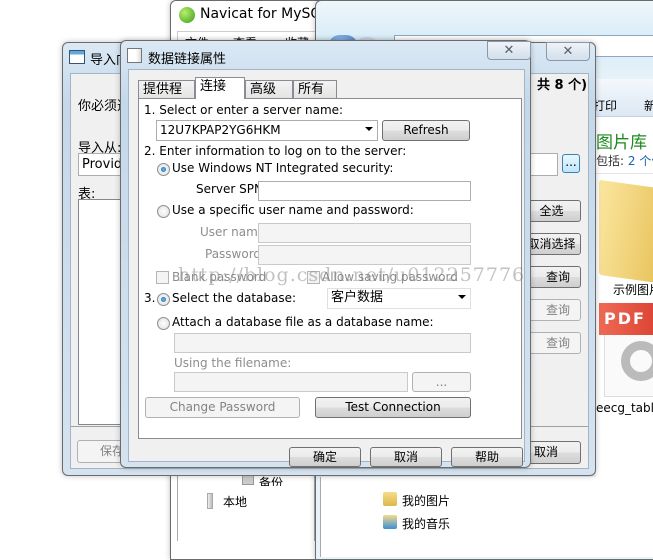 The width and height of the screenshot is (653, 560). Describe the element at coordinates (248, 480) in the screenshot. I see `backup-icon` at that location.